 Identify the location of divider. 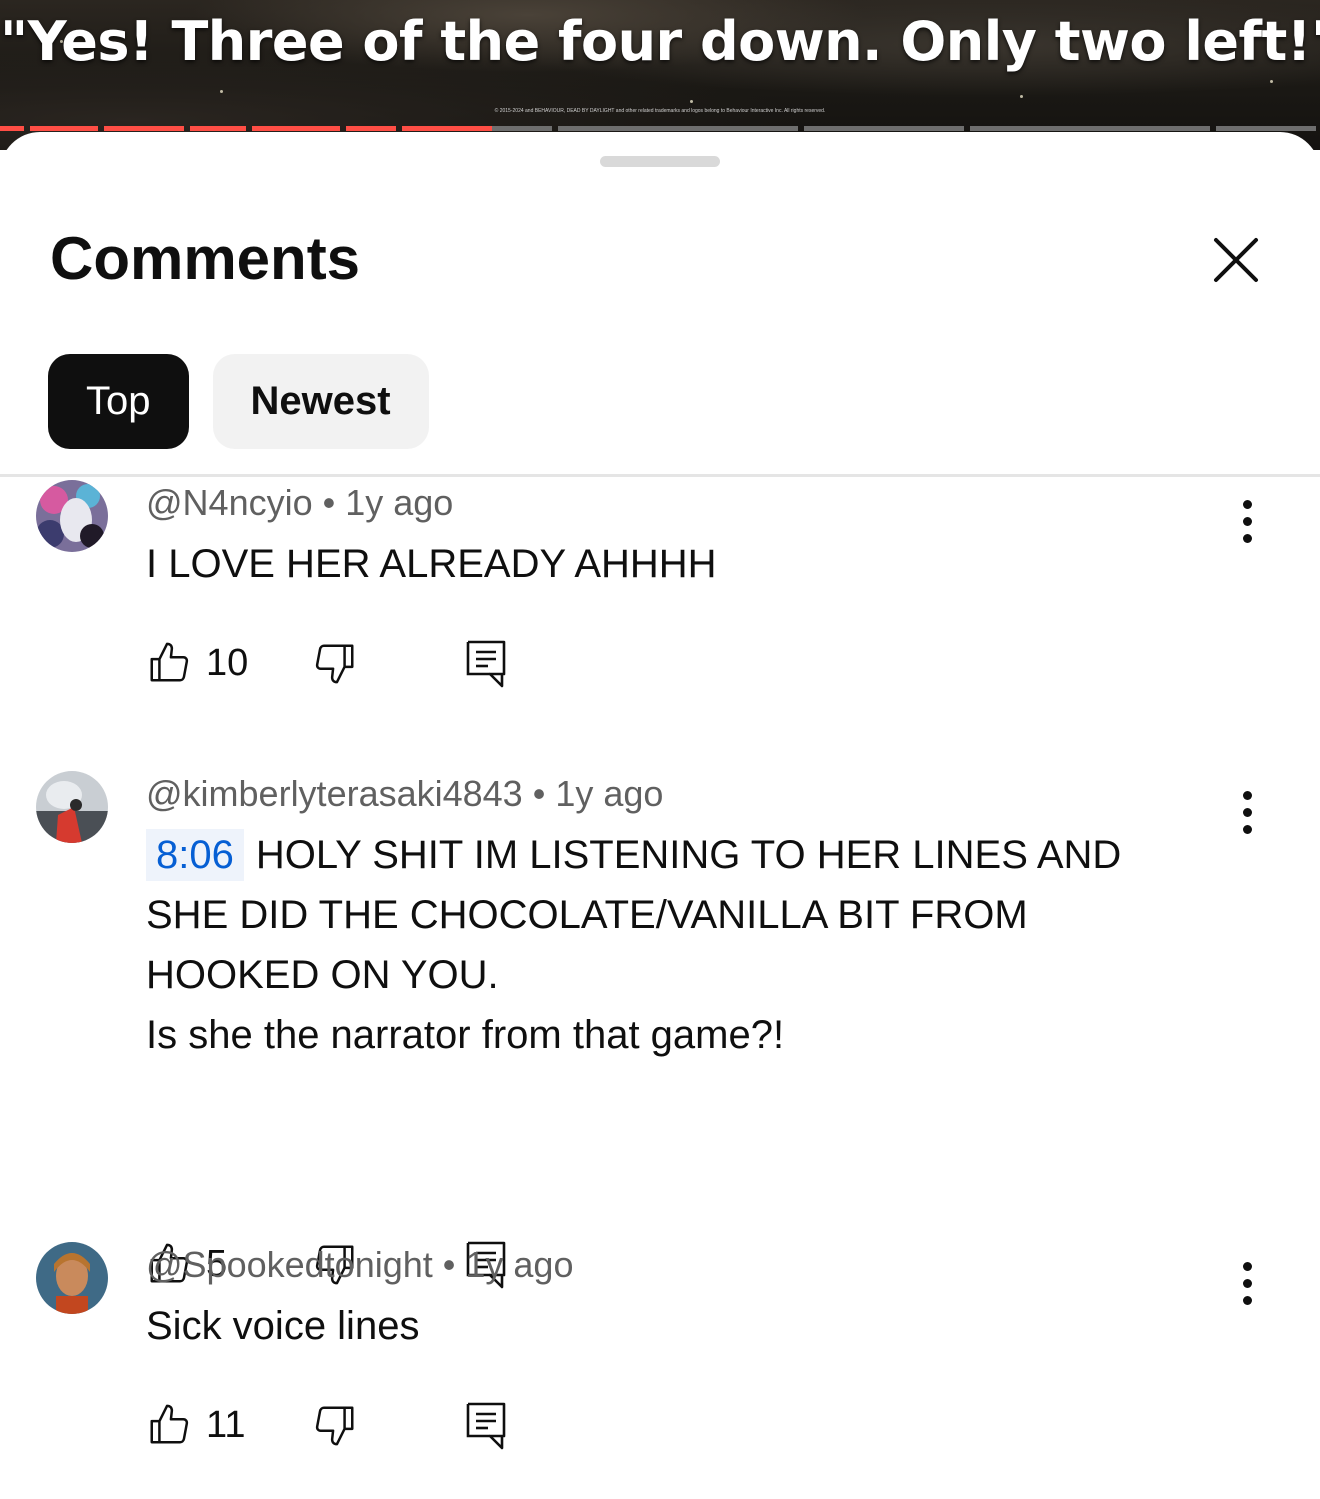
(660, 475).